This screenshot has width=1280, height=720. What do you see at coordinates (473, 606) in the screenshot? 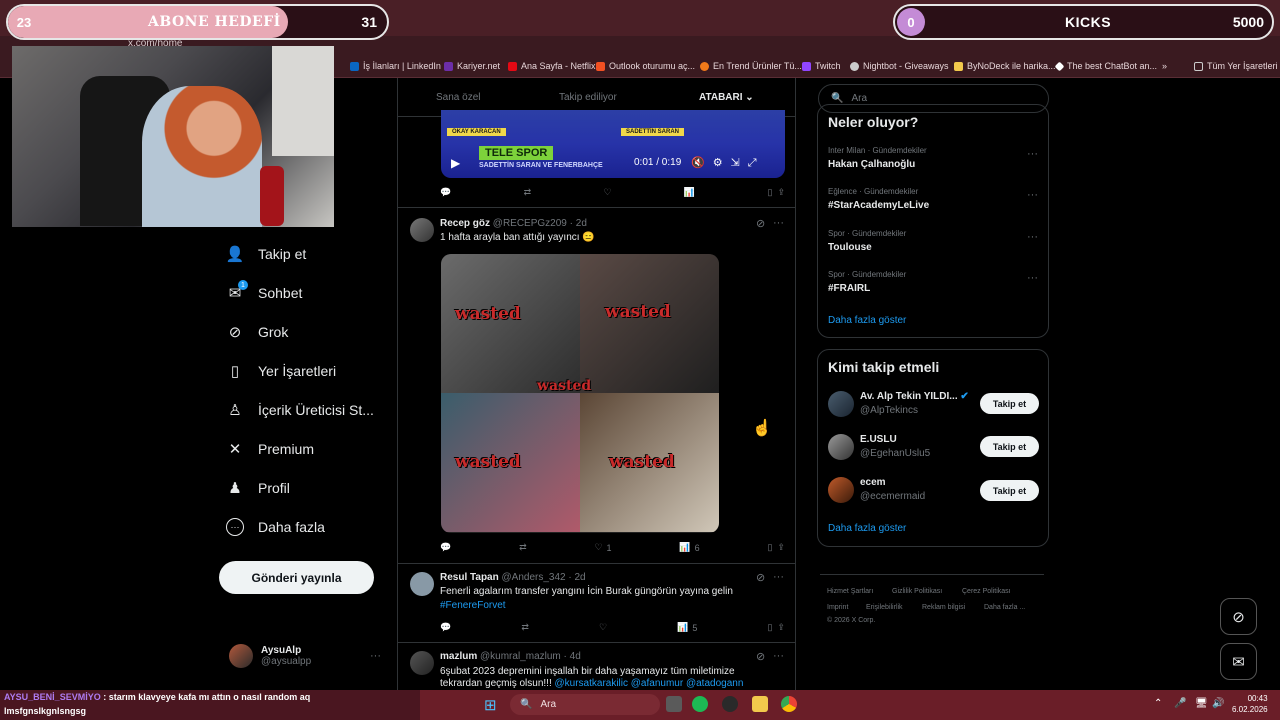
I see `tweet-hashtag: #FenereForvet` at bounding box center [473, 606].